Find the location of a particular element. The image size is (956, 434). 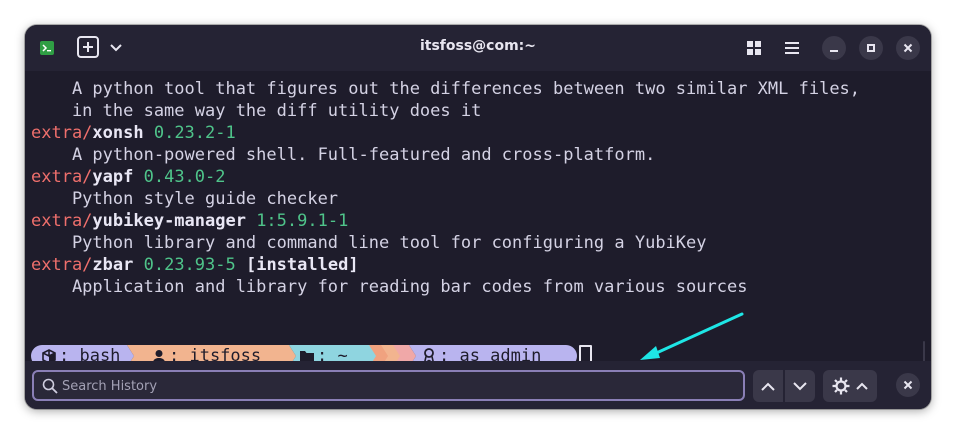

close-search-button is located at coordinates (908, 385).